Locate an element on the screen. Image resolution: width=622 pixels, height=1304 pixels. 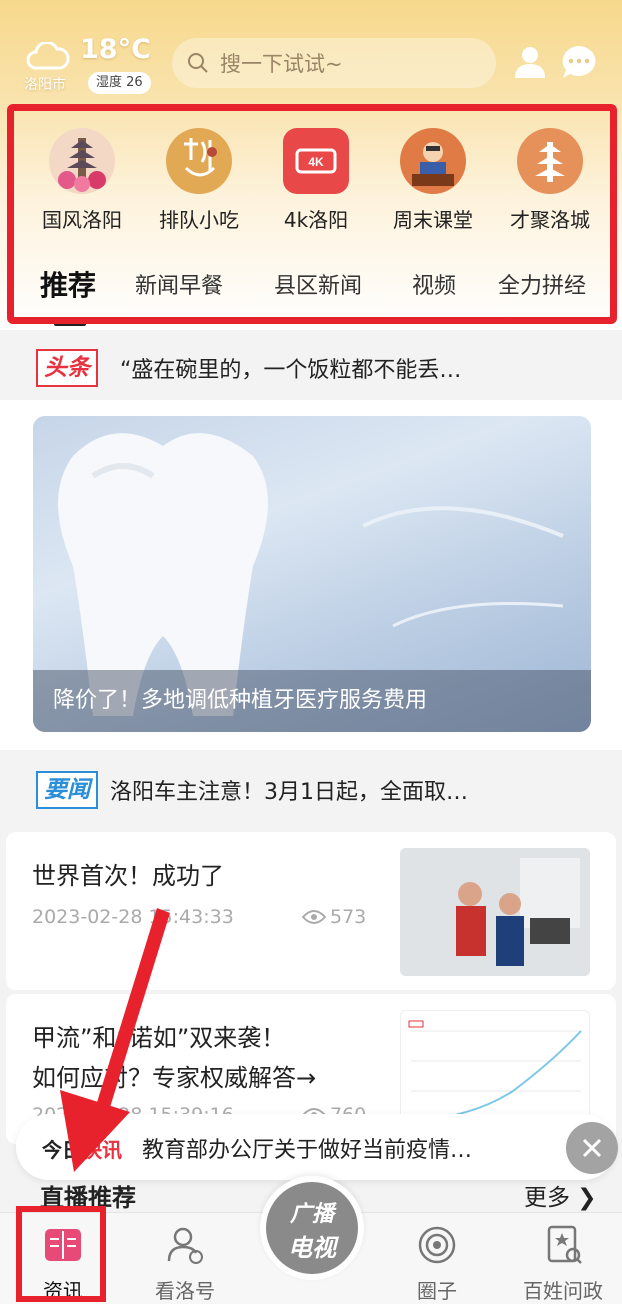
views-count: 573 is located at coordinates (348, 917).